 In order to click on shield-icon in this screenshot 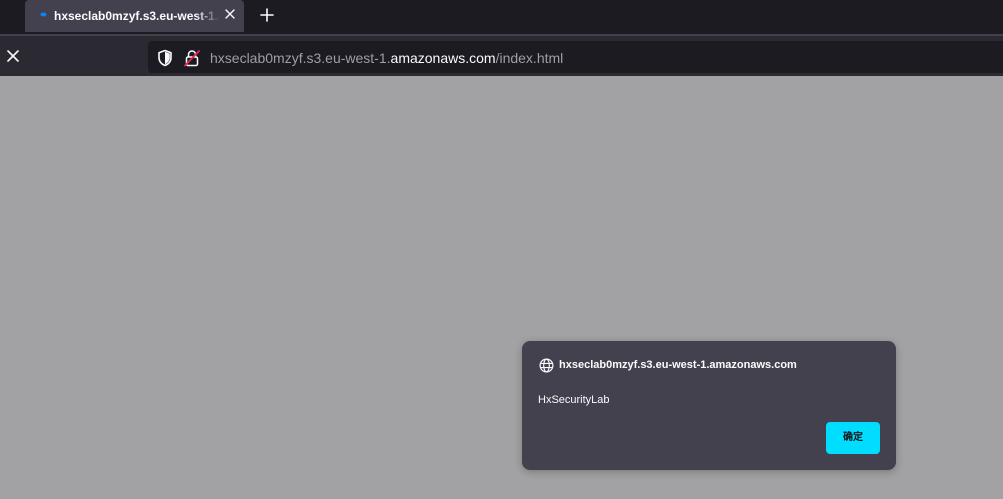, I will do `click(165, 58)`.